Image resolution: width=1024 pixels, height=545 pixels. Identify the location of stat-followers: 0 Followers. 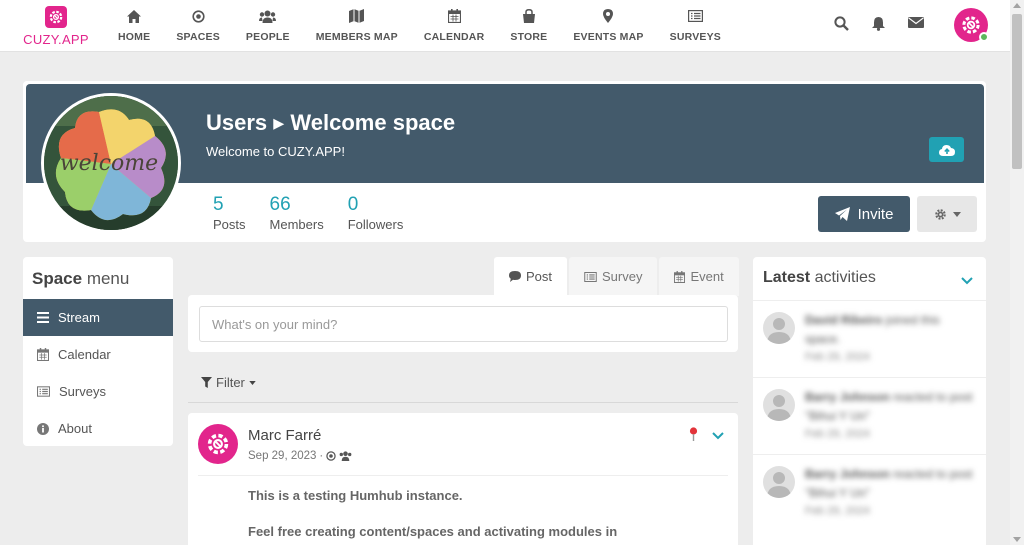
(376, 213).